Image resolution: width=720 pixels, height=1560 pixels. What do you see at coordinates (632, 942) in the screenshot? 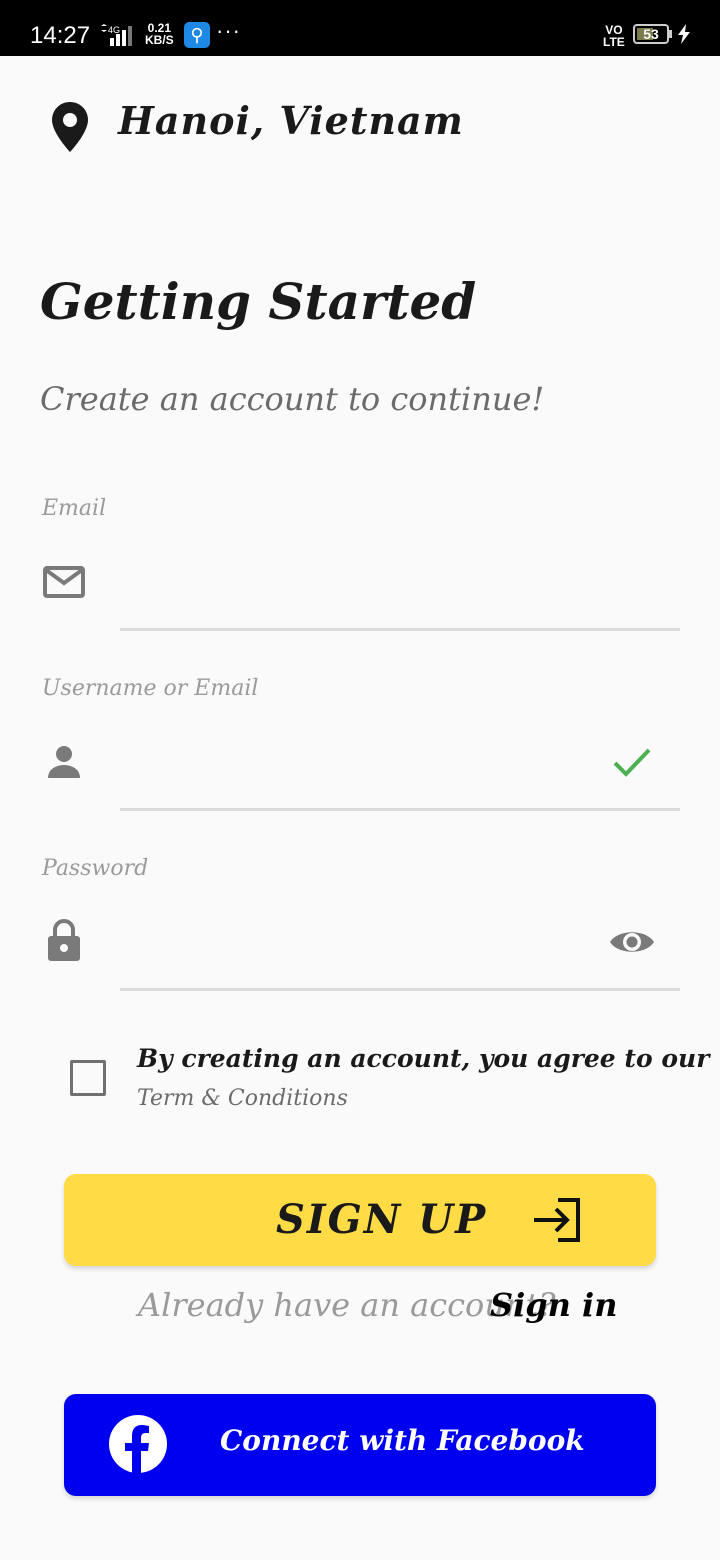
I see `eye-icon` at bounding box center [632, 942].